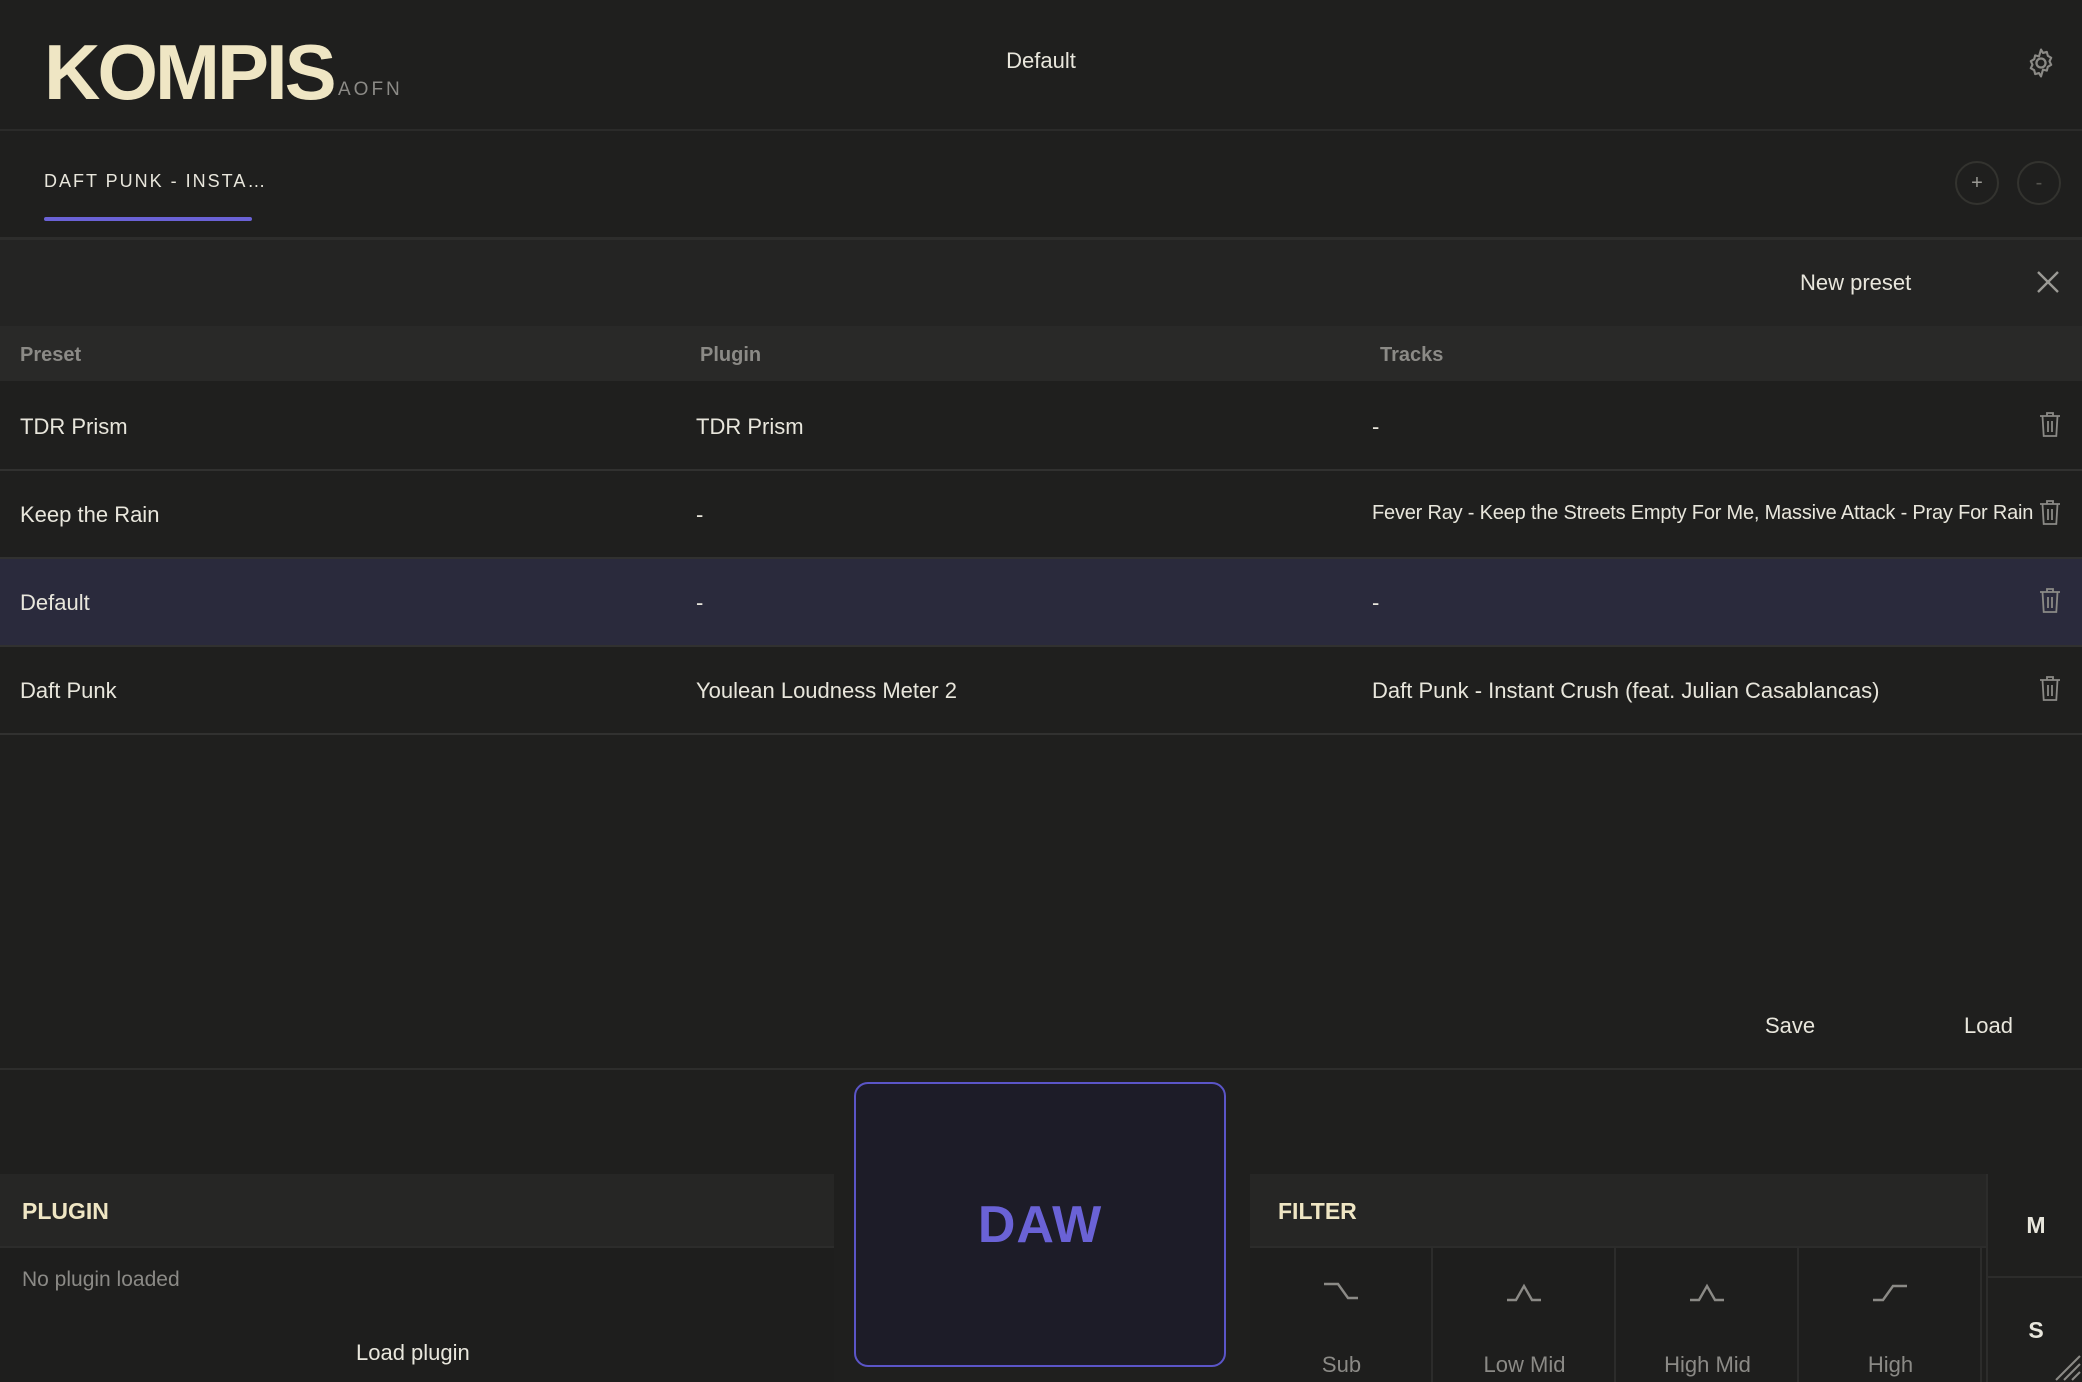  Describe the element at coordinates (1041, 185) in the screenshot. I see `tab-bar: DAFT PUNK - INSTA… + -` at that location.